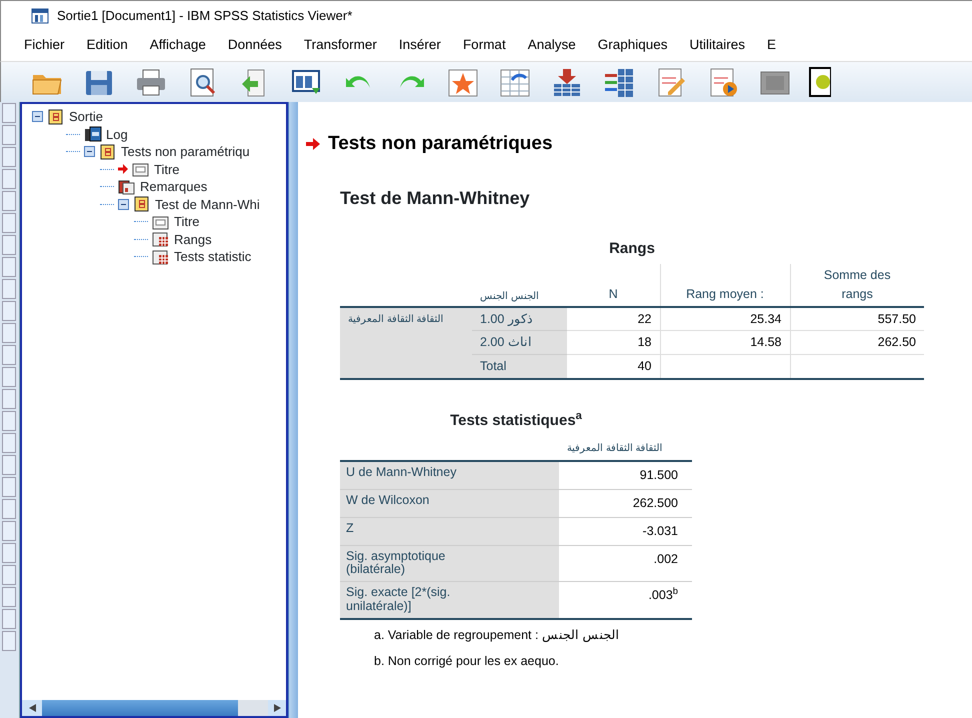 This screenshot has width=972, height=718. I want to click on table-cell: .002, so click(625, 563).